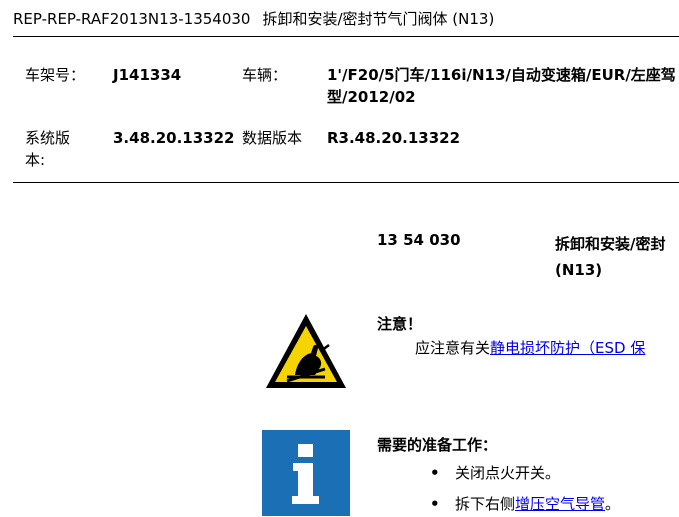 The image size is (679, 517). I want to click on note-text: 应注意有关静电损坏防护（ESD 保, so click(530, 347).